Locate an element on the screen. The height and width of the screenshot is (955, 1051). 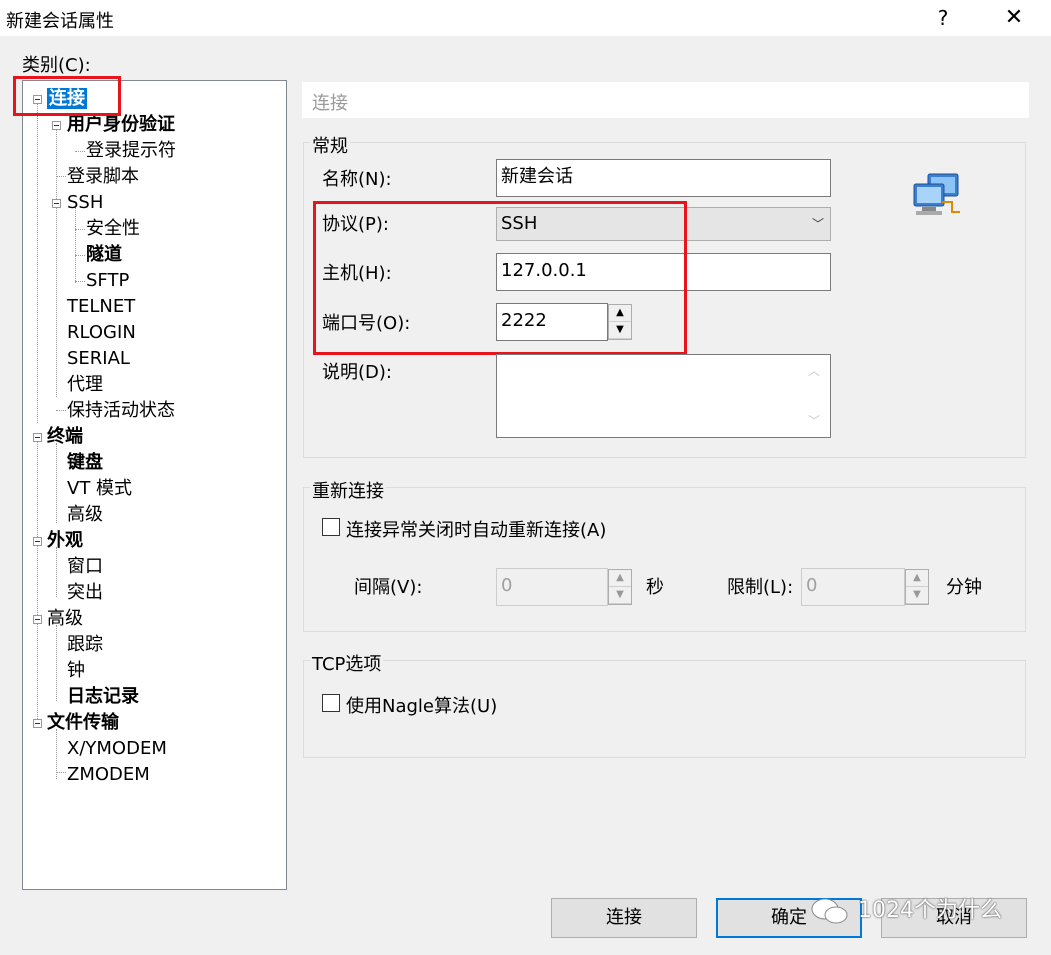
scroll-down-icon: ﹀ is located at coordinates (814, 421).